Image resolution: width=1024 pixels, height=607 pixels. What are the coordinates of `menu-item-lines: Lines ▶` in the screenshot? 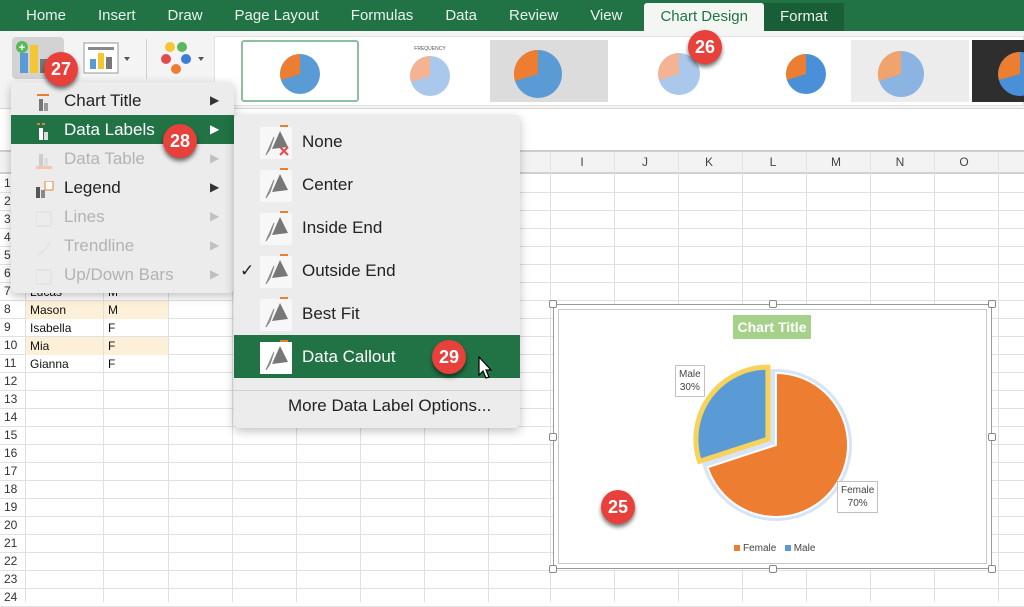 It's located at (122, 216).